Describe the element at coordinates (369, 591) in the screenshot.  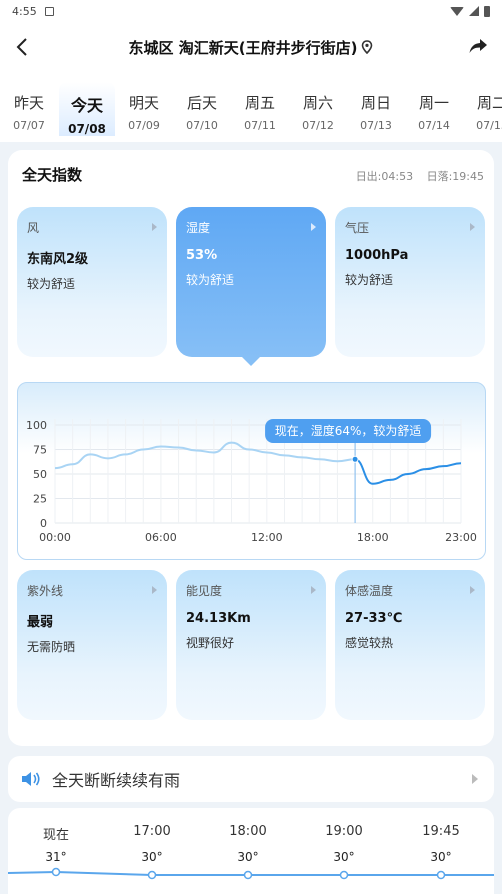
I see `index-tile-label: 体感温度` at that location.